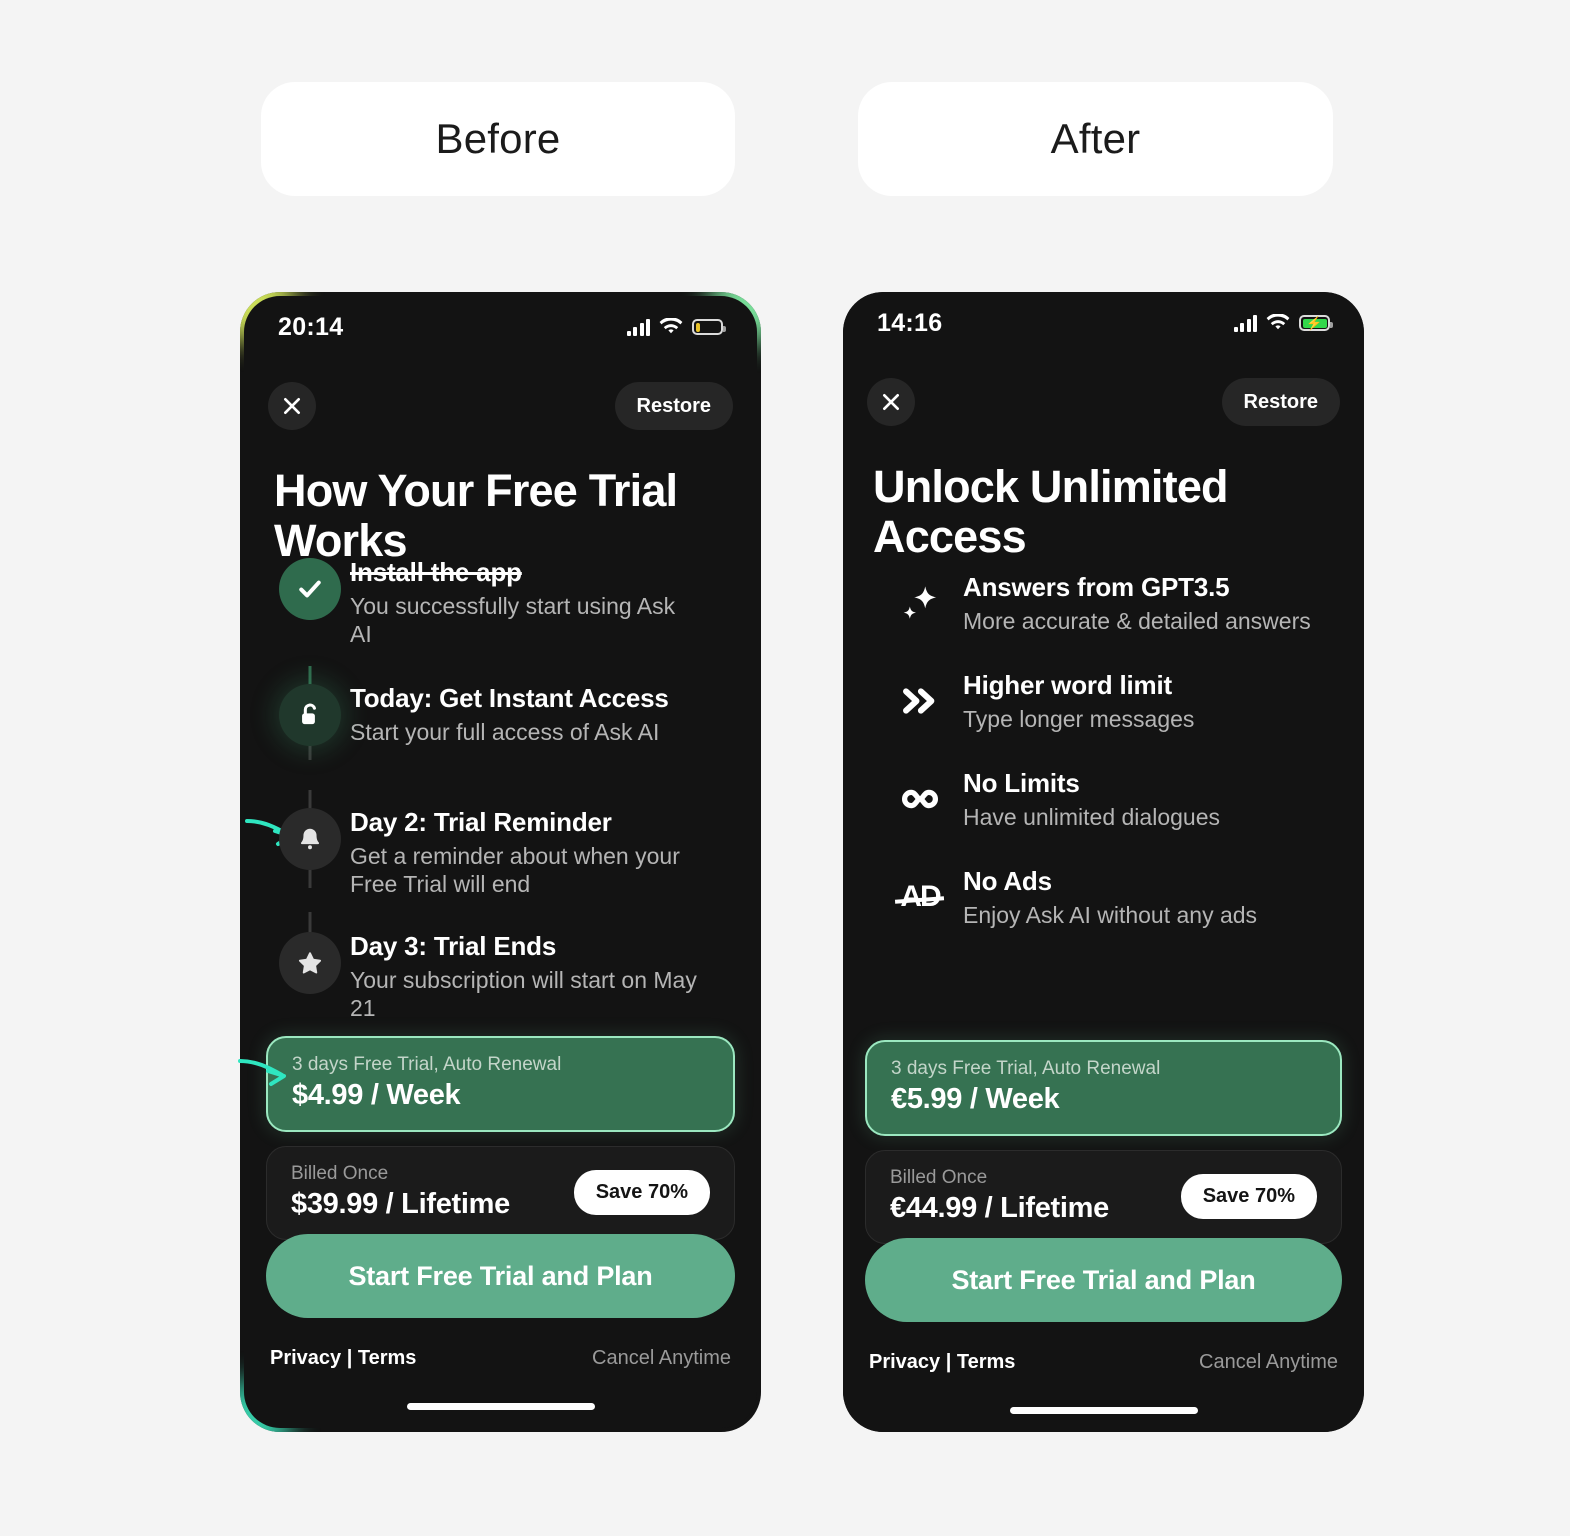  Describe the element at coordinates (1103, 1362) in the screenshot. I see `footer: Privacy | Terms Cancel Anytime` at that location.